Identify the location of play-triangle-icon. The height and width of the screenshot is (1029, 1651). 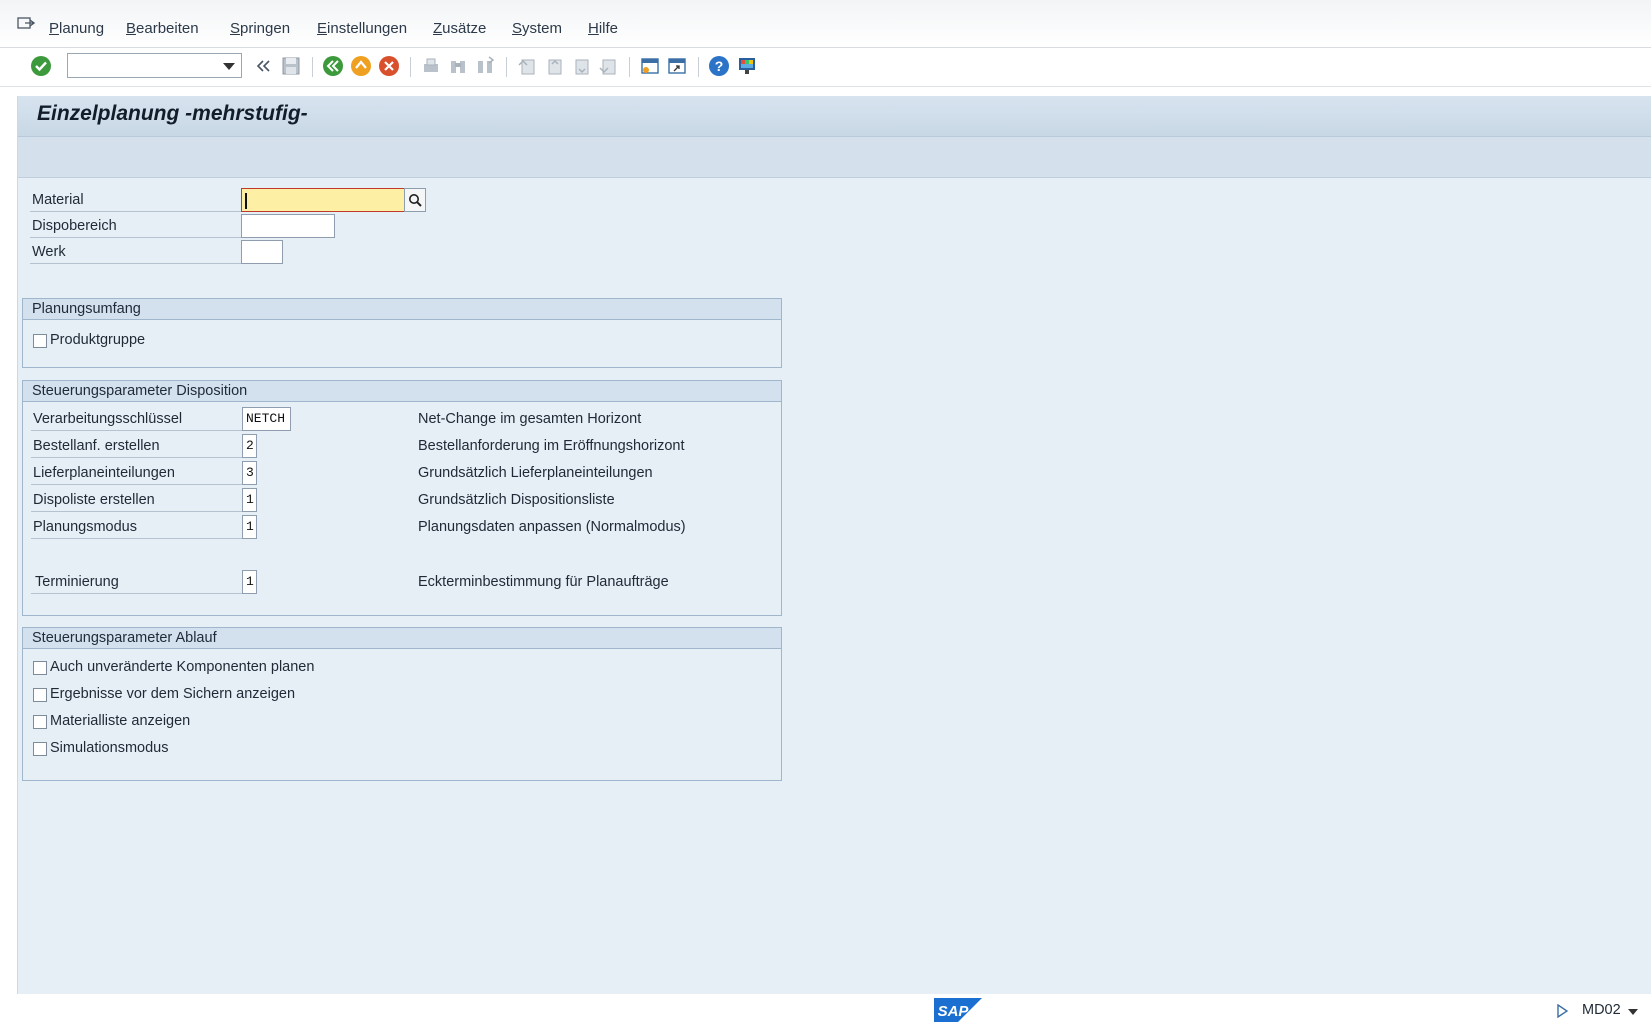
(1562, 1011).